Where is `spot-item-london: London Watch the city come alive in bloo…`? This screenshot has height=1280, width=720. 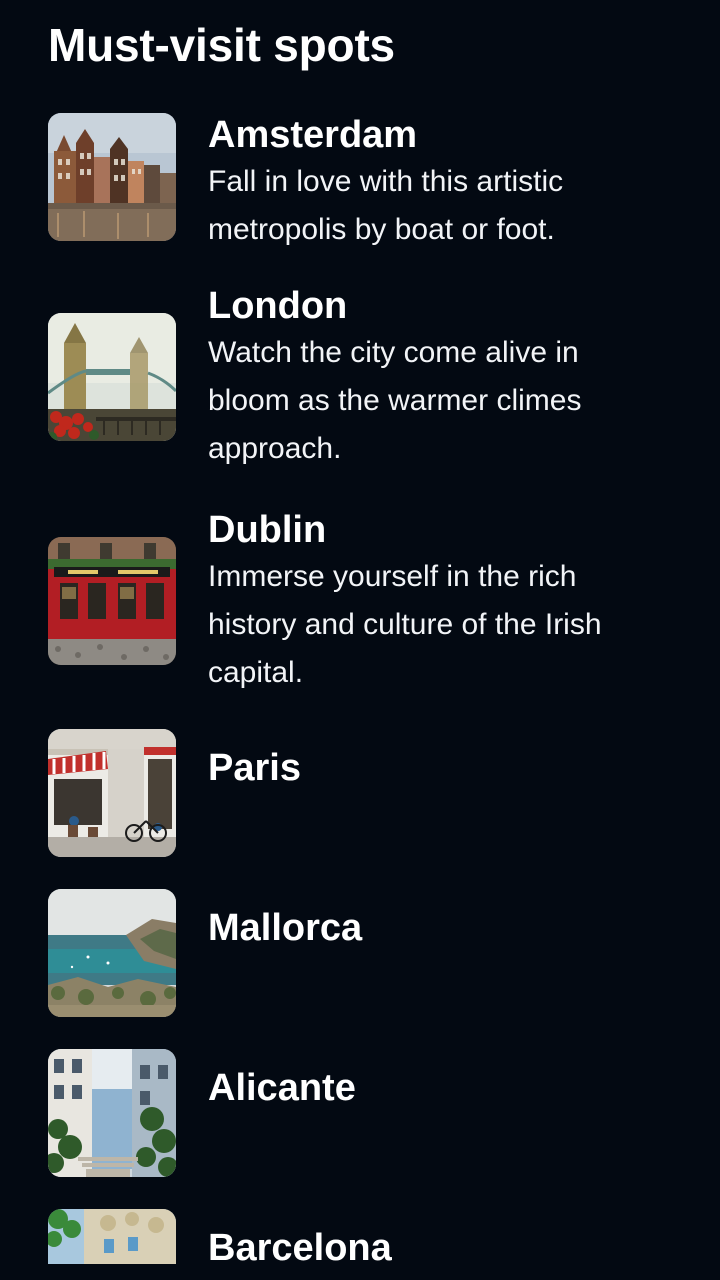 spot-item-london: London Watch the city come alive in bloo… is located at coordinates (368, 381).